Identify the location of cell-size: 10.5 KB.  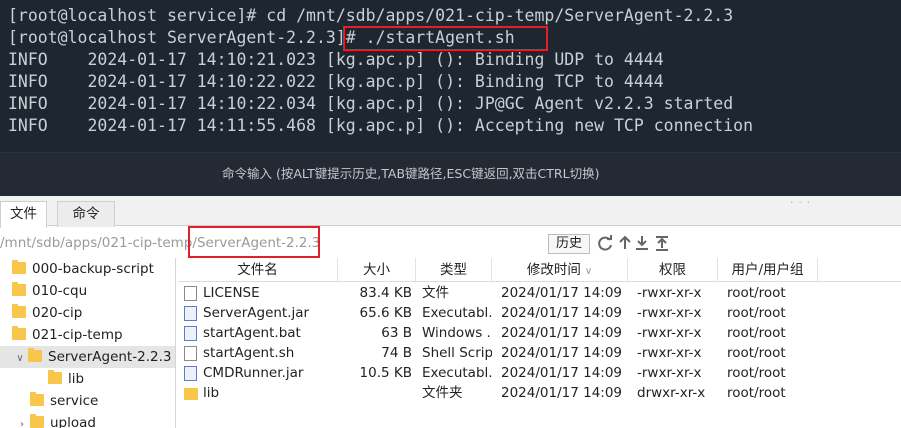
(385, 373).